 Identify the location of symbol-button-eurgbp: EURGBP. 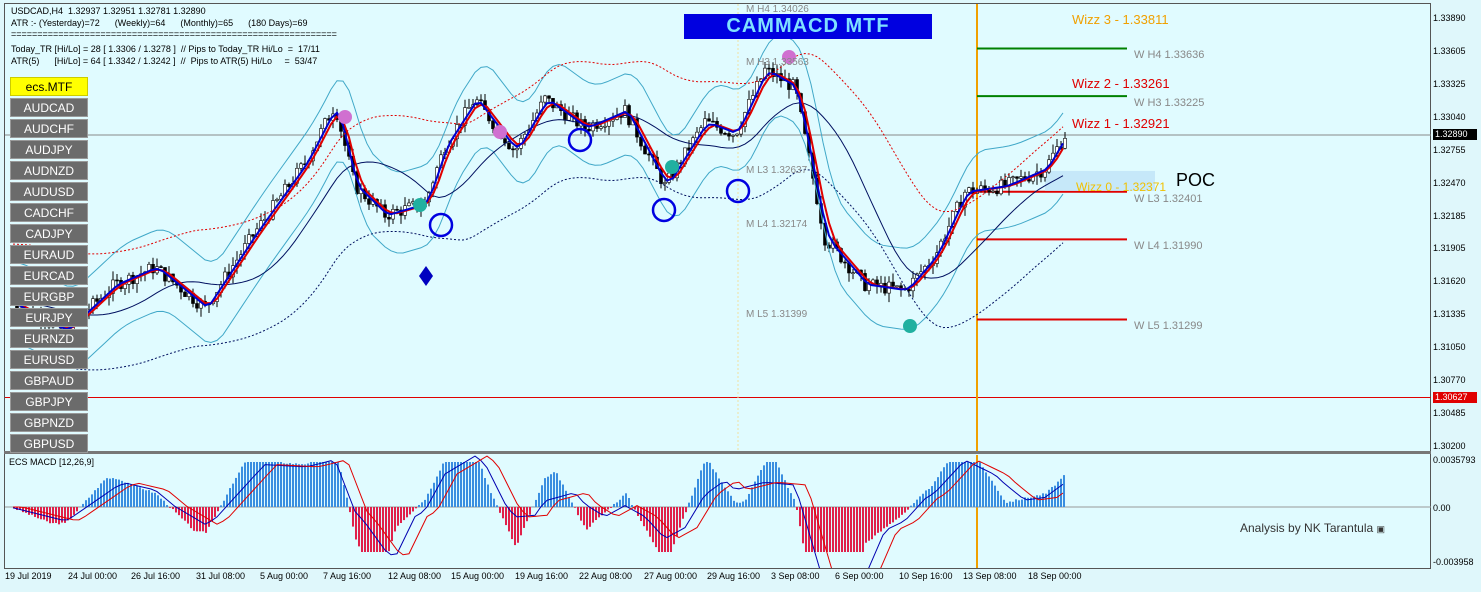
(49, 296).